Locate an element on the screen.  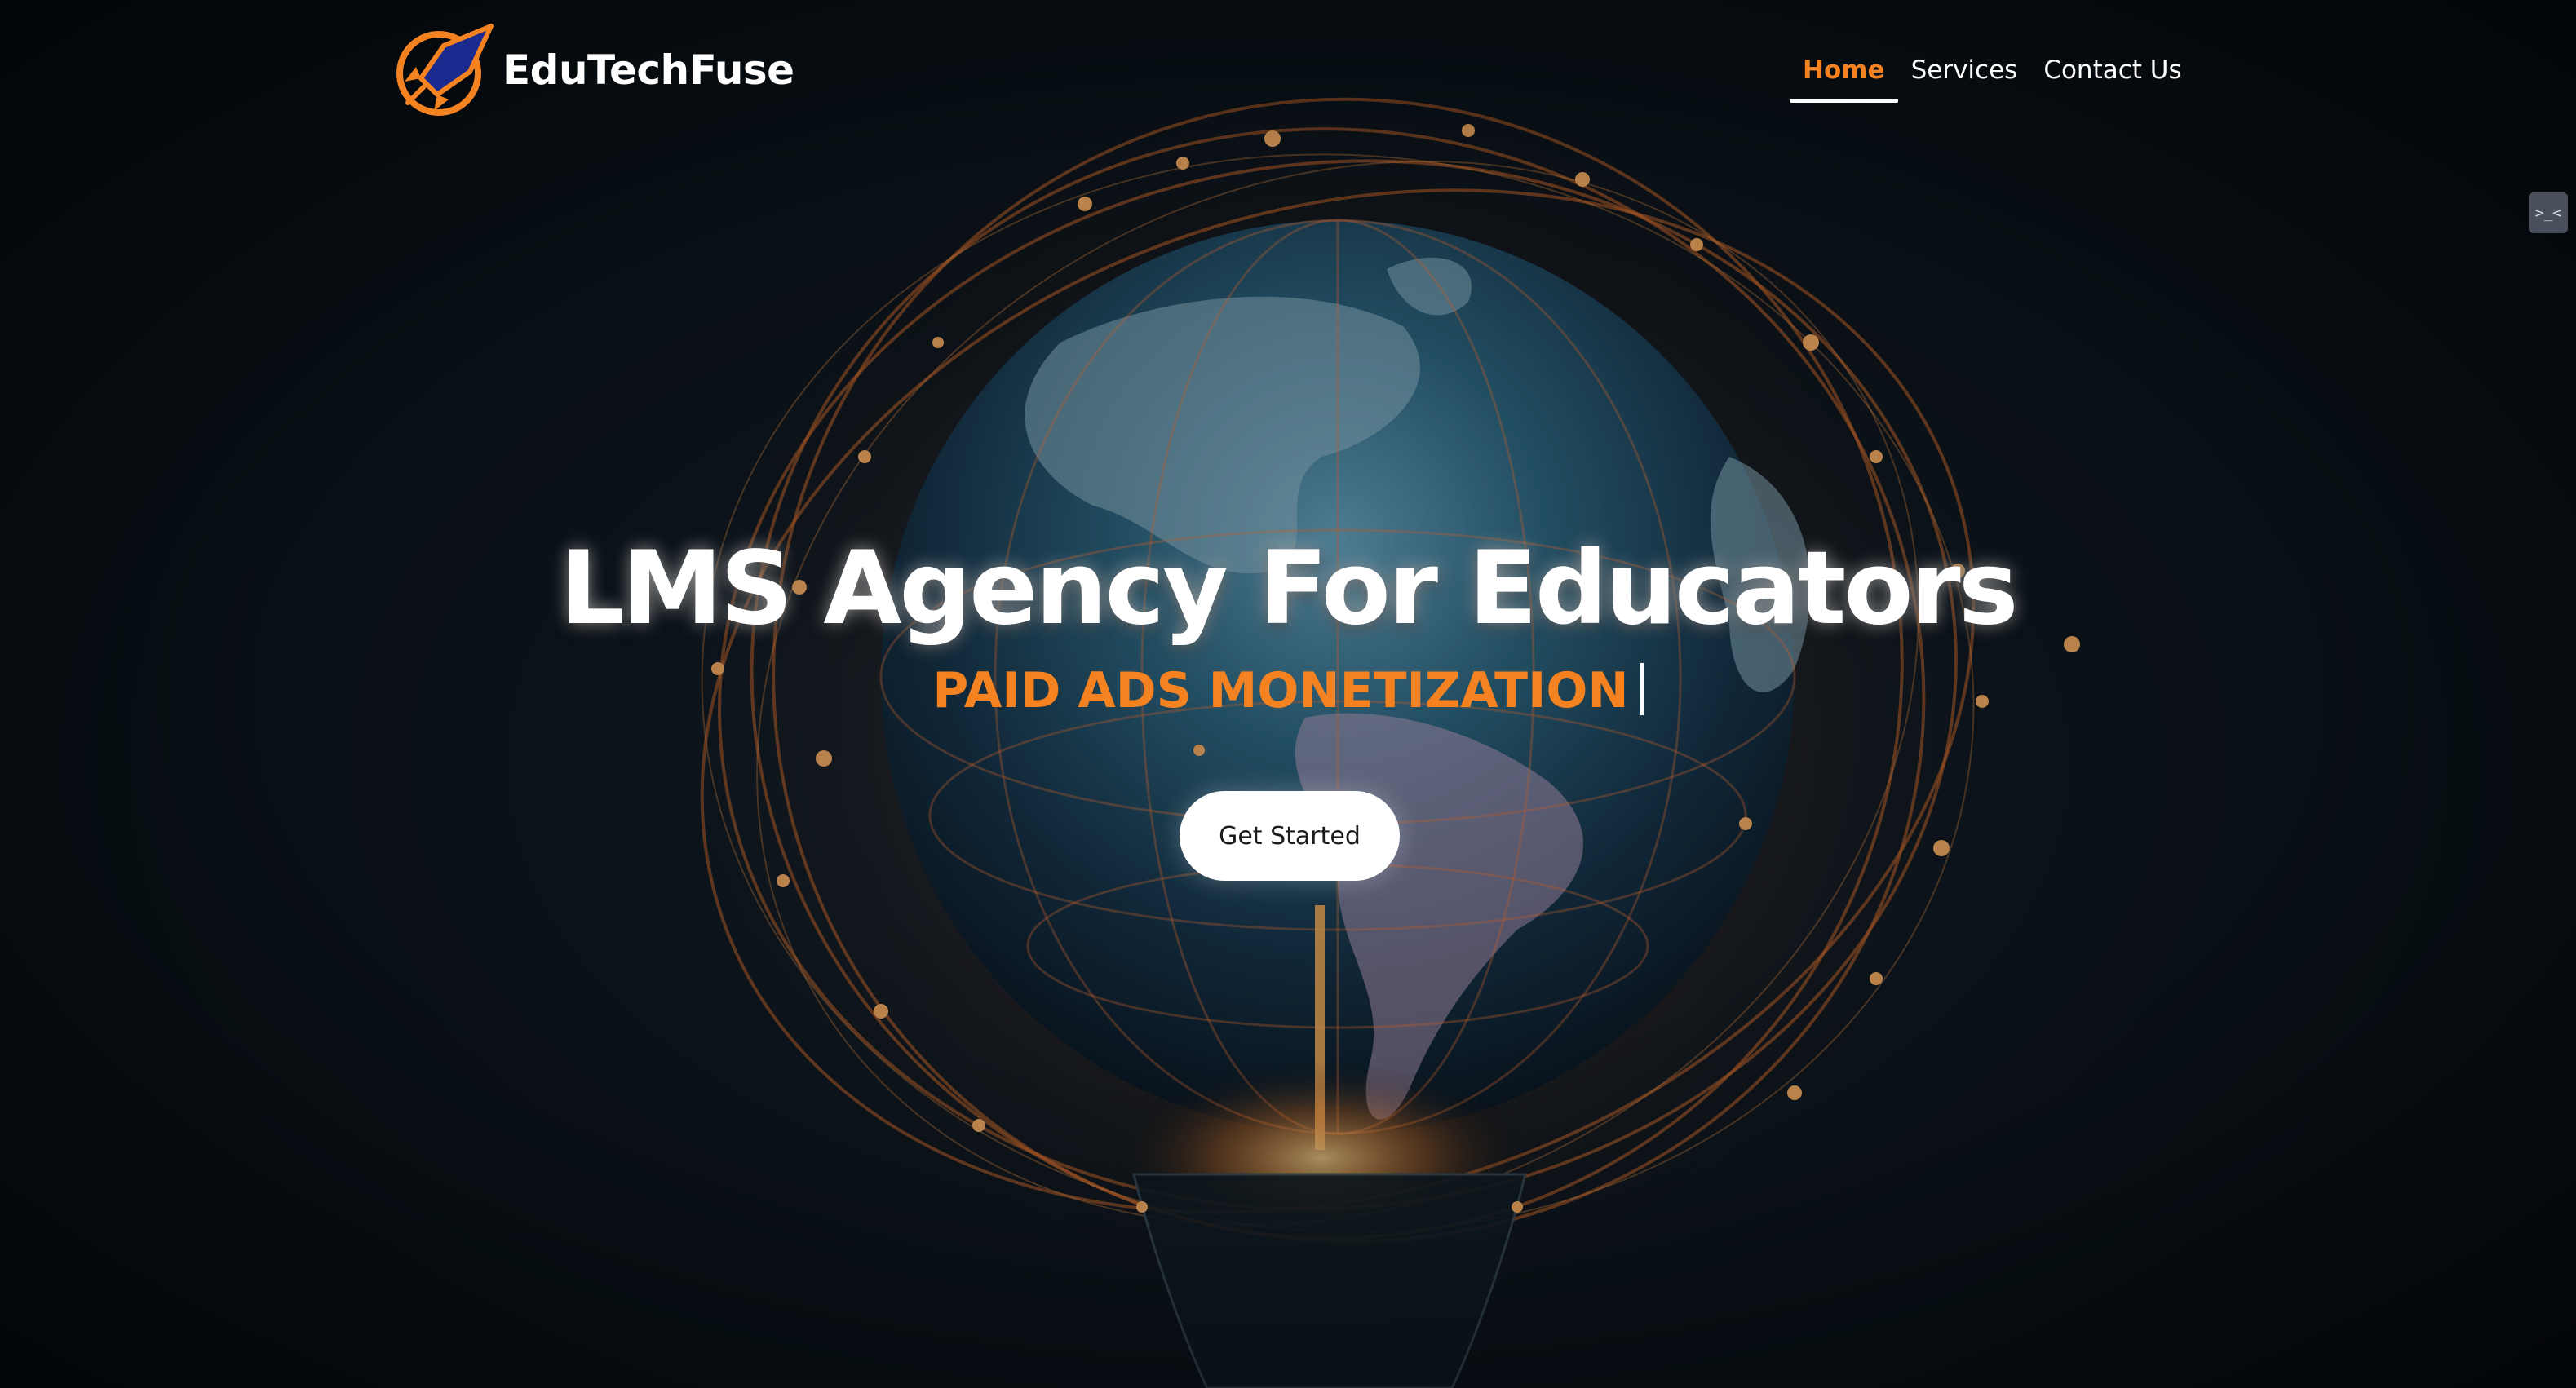
brand-name: EduTechFuse is located at coordinates (648, 70).